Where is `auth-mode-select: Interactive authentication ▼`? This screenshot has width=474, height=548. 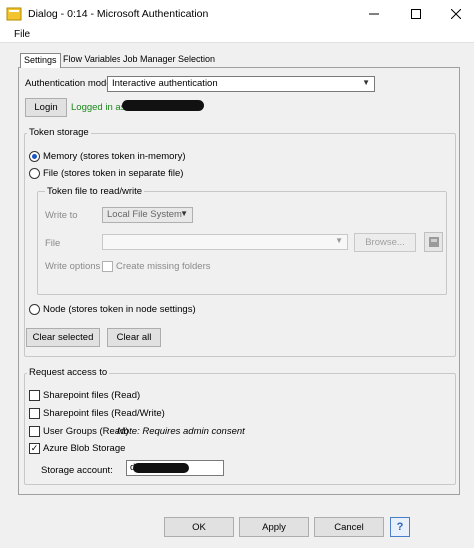
auth-mode-select: Interactive authentication ▼ is located at coordinates (241, 84).